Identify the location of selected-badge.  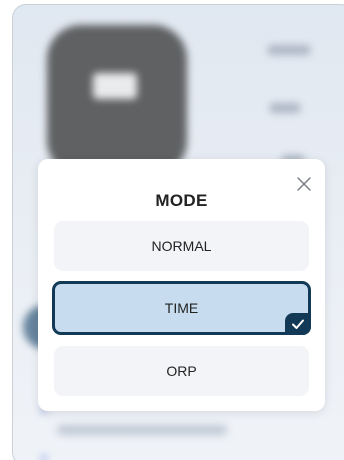
(298, 324).